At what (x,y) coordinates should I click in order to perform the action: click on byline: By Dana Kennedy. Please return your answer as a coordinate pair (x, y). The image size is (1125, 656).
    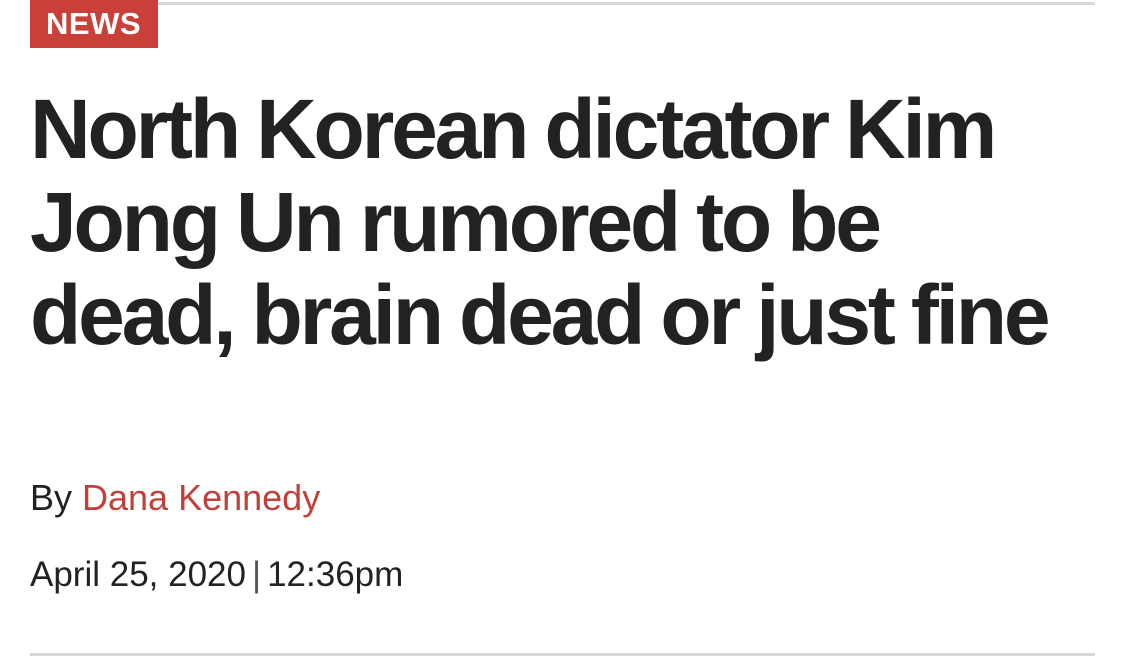
    Looking at the image, I should click on (175, 498).